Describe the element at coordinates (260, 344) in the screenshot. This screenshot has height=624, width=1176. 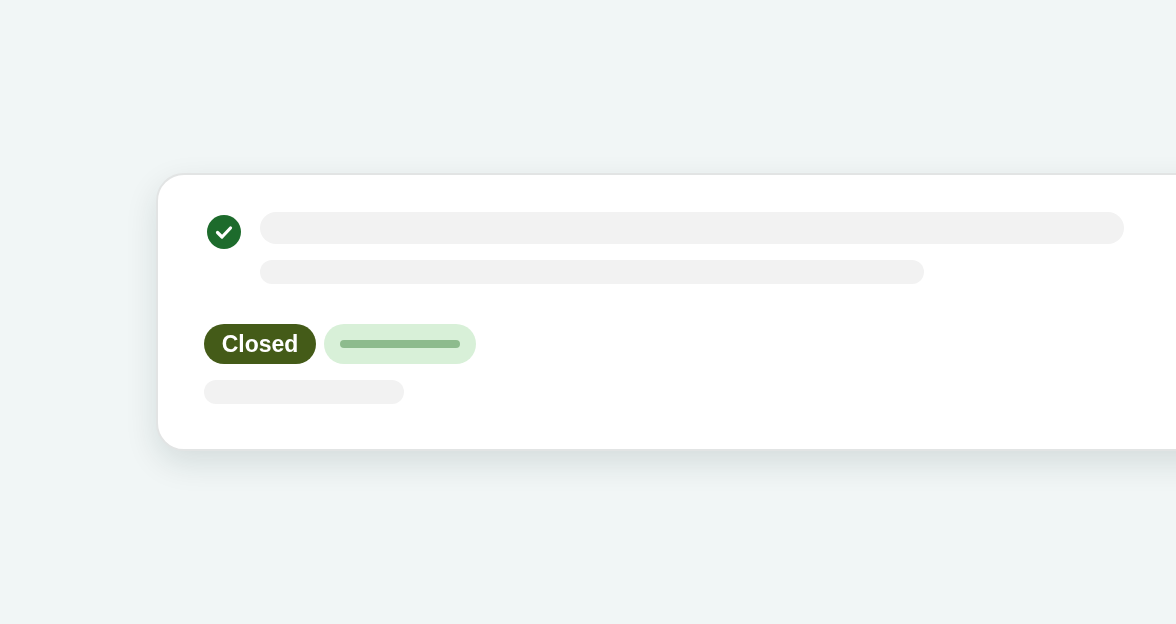
I see `status-badge: Closed` at that location.